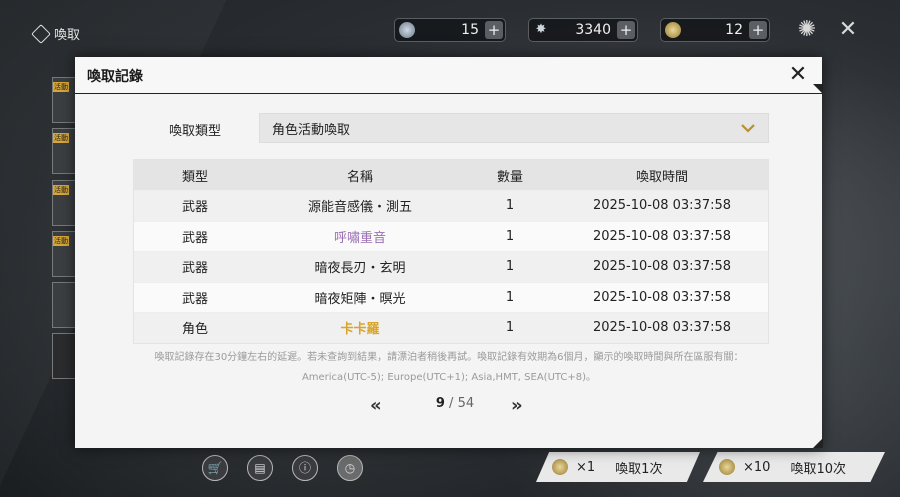 This screenshot has width=900, height=497. I want to click on column-header-name: 名稱, so click(359, 177).